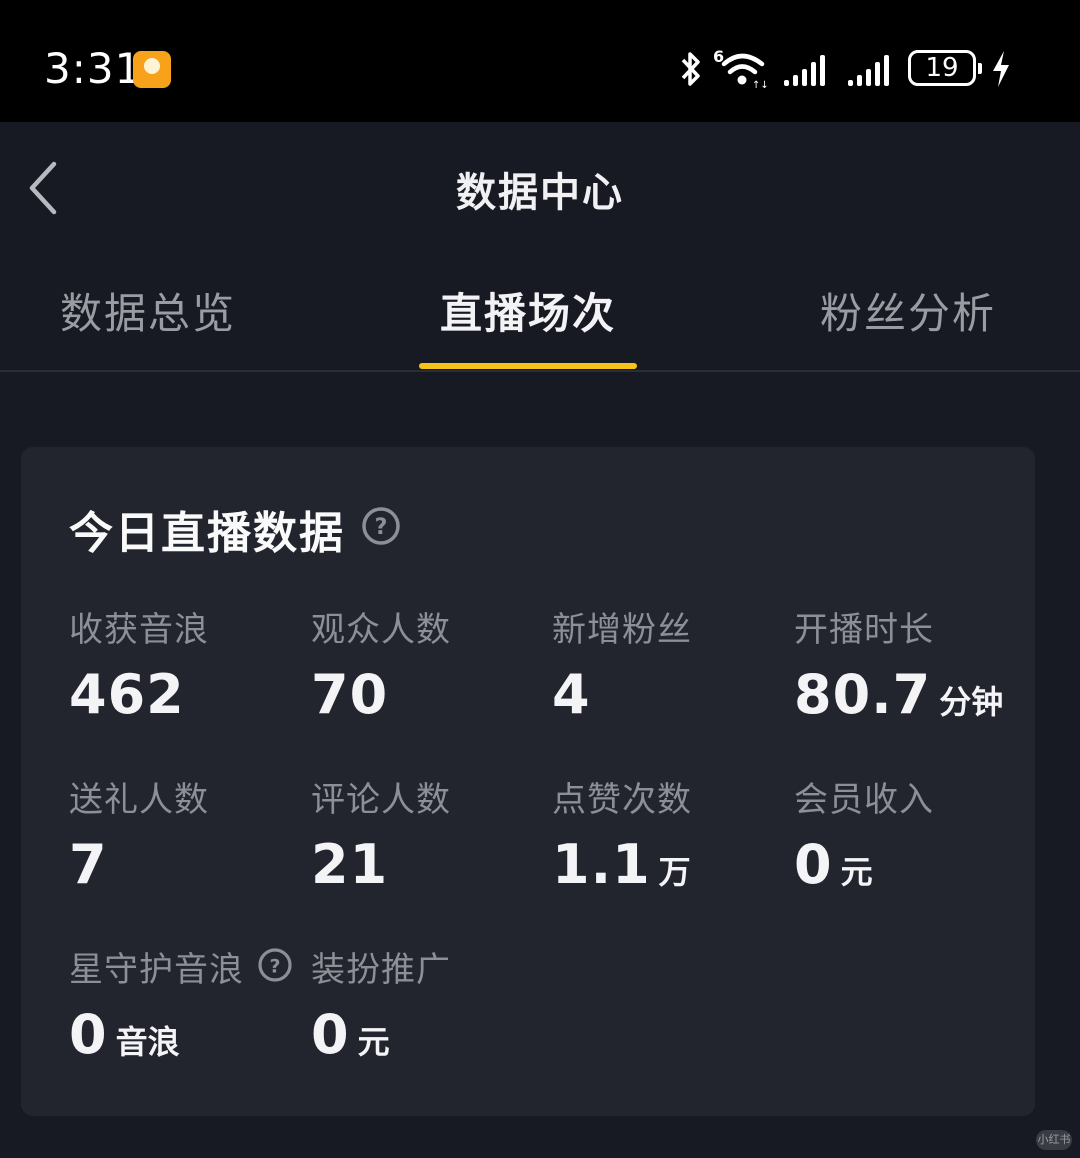 The width and height of the screenshot is (1080, 1158). I want to click on metric-sound-waves: 收获音浪 462, so click(139, 664).